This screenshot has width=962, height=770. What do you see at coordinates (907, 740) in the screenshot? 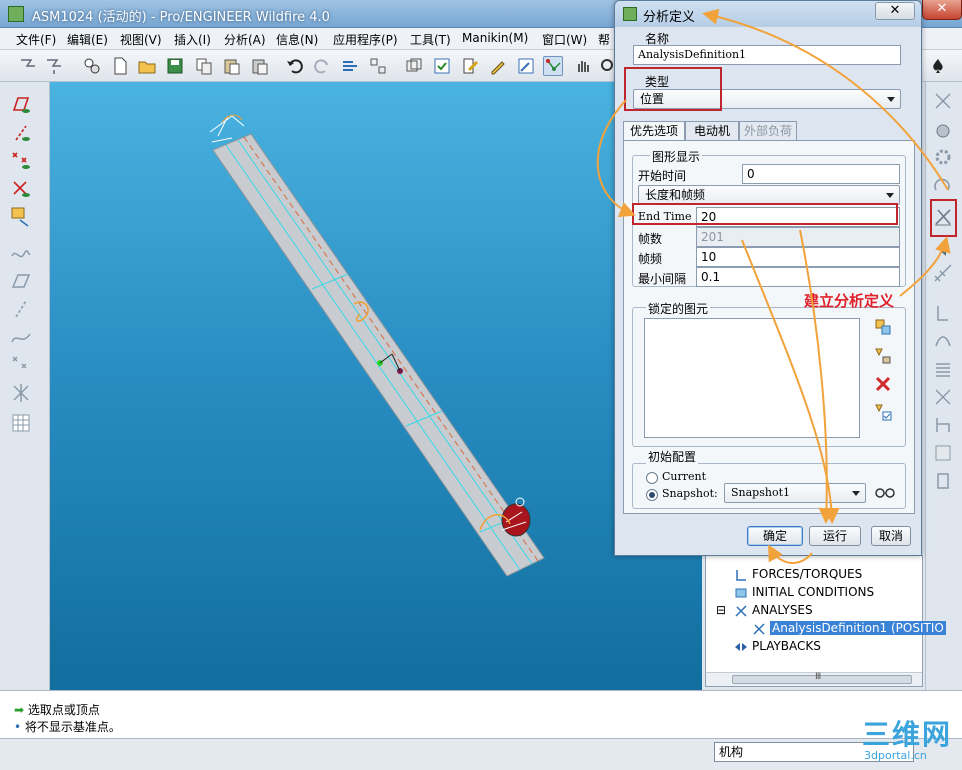
I see `watermark-logo: 三维网 3dportal.cn` at bounding box center [907, 740].